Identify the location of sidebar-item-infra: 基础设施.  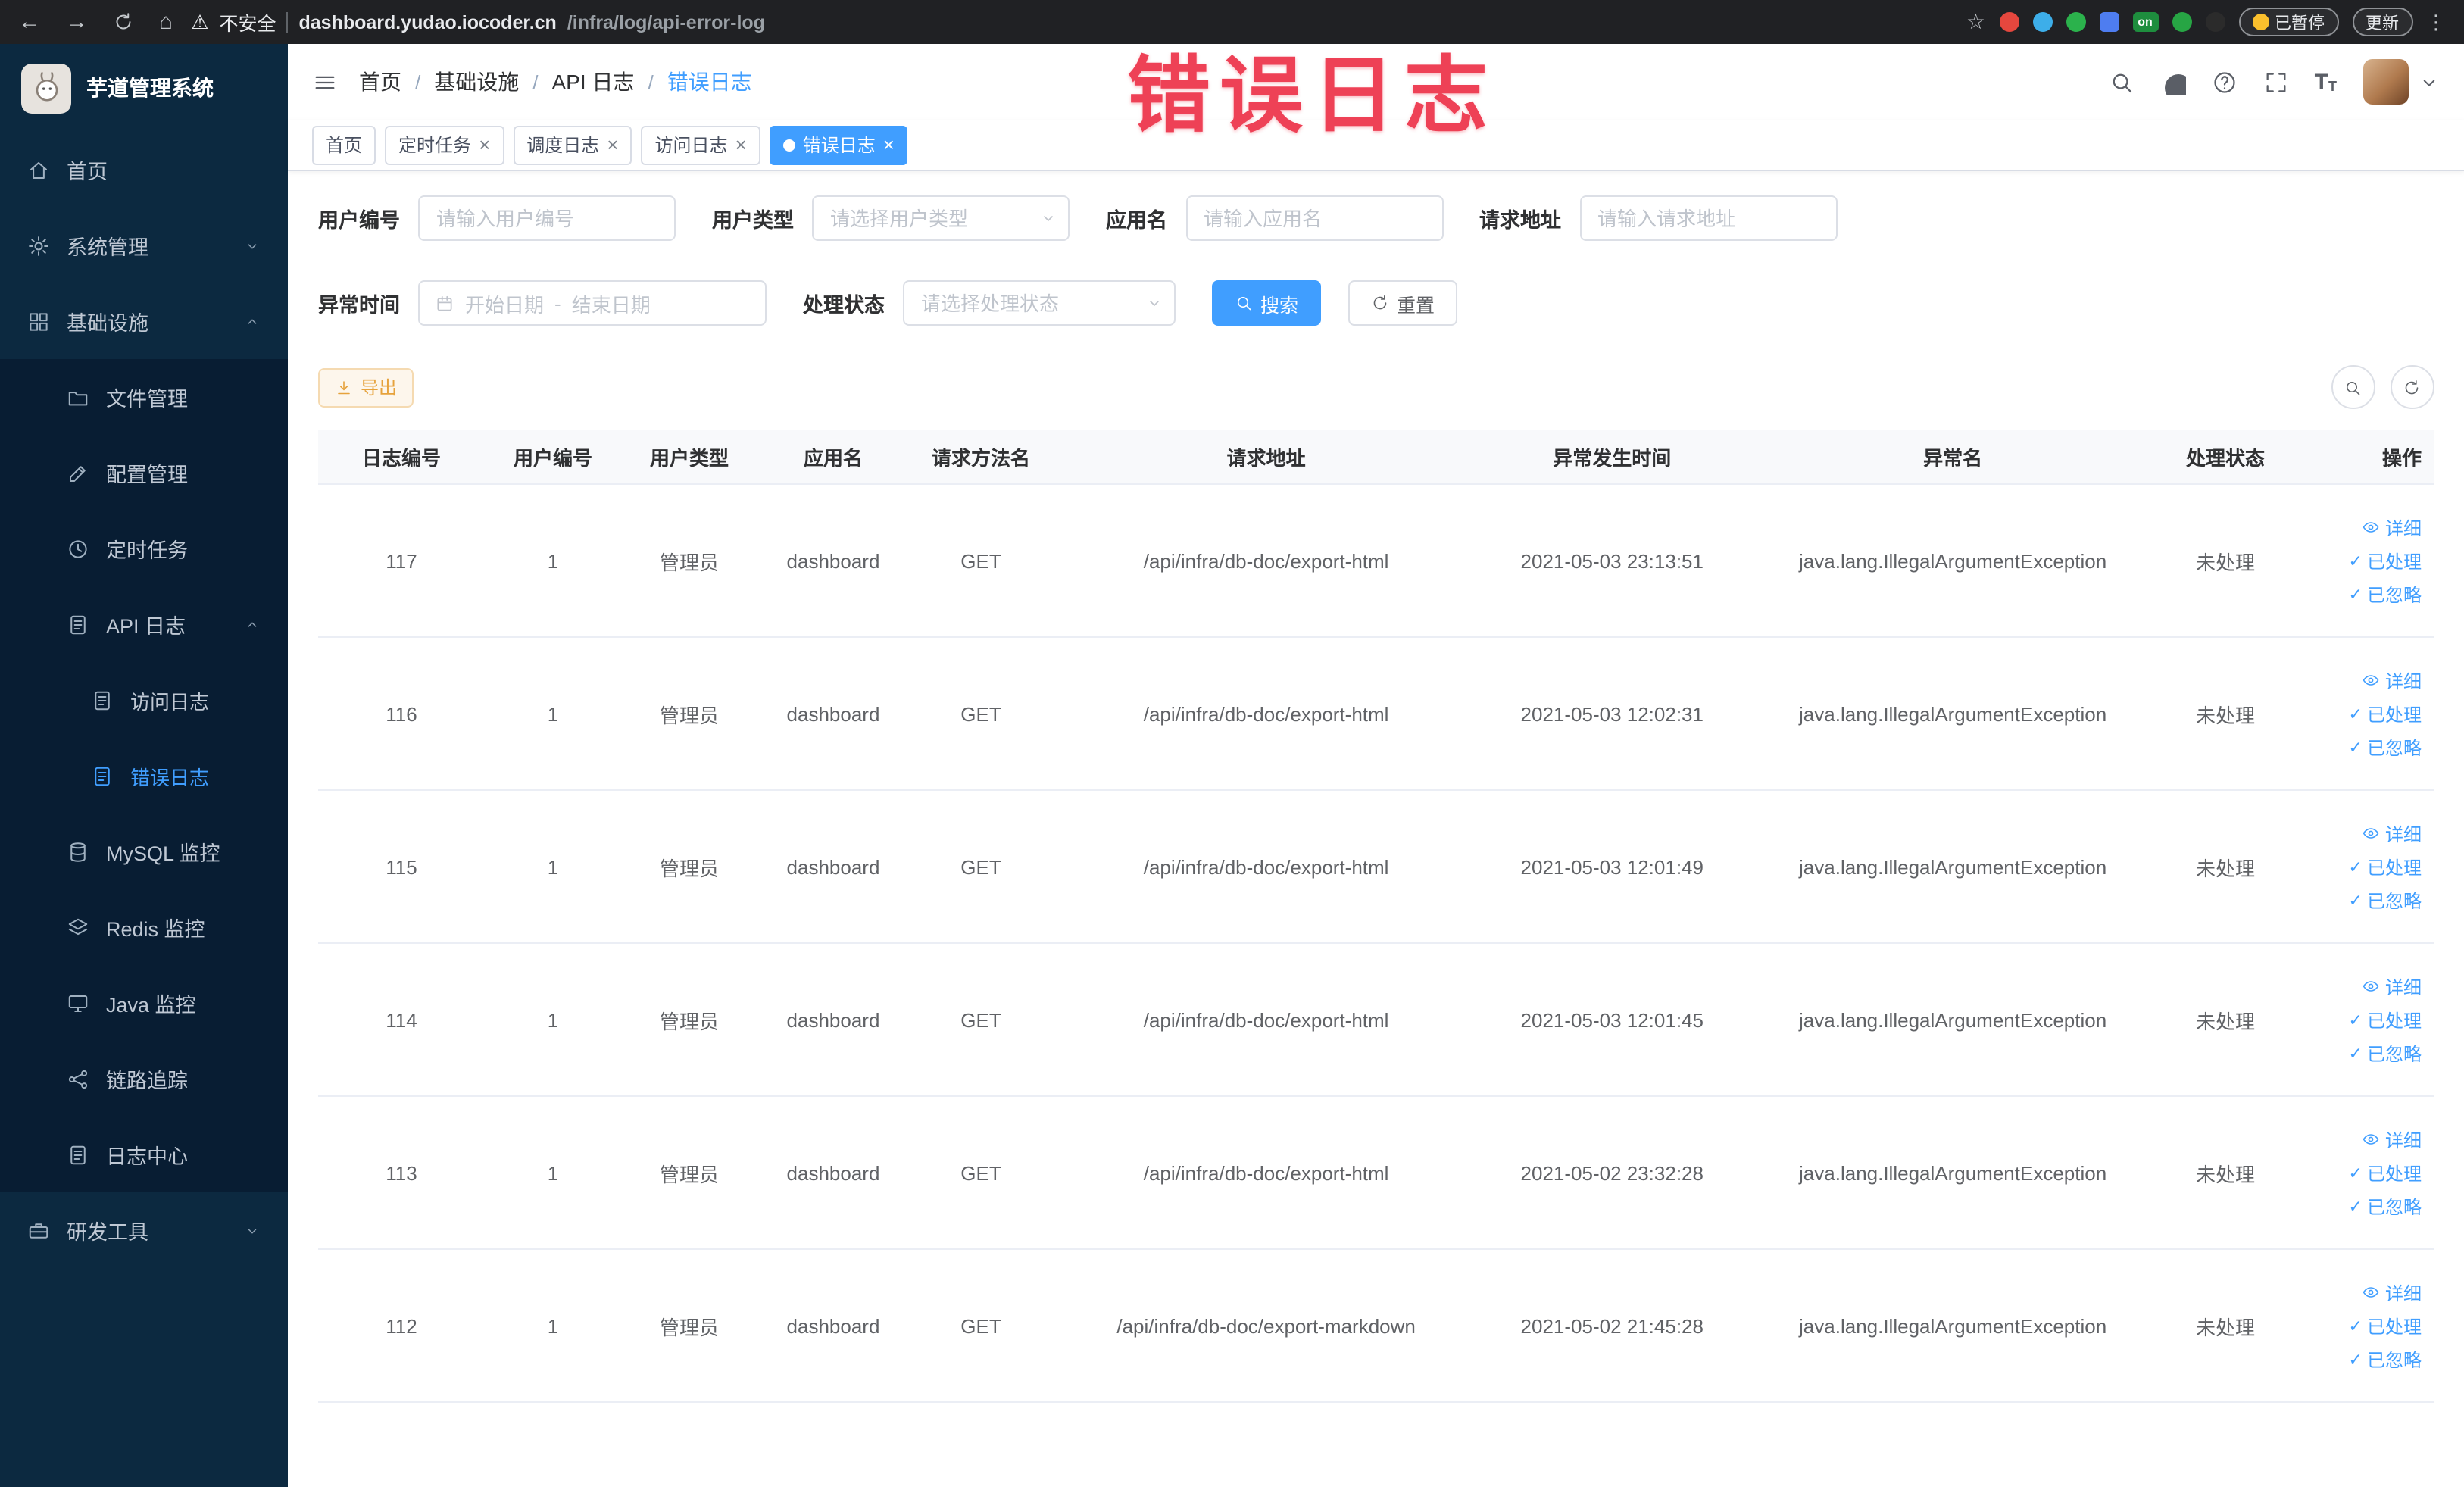
(144, 321).